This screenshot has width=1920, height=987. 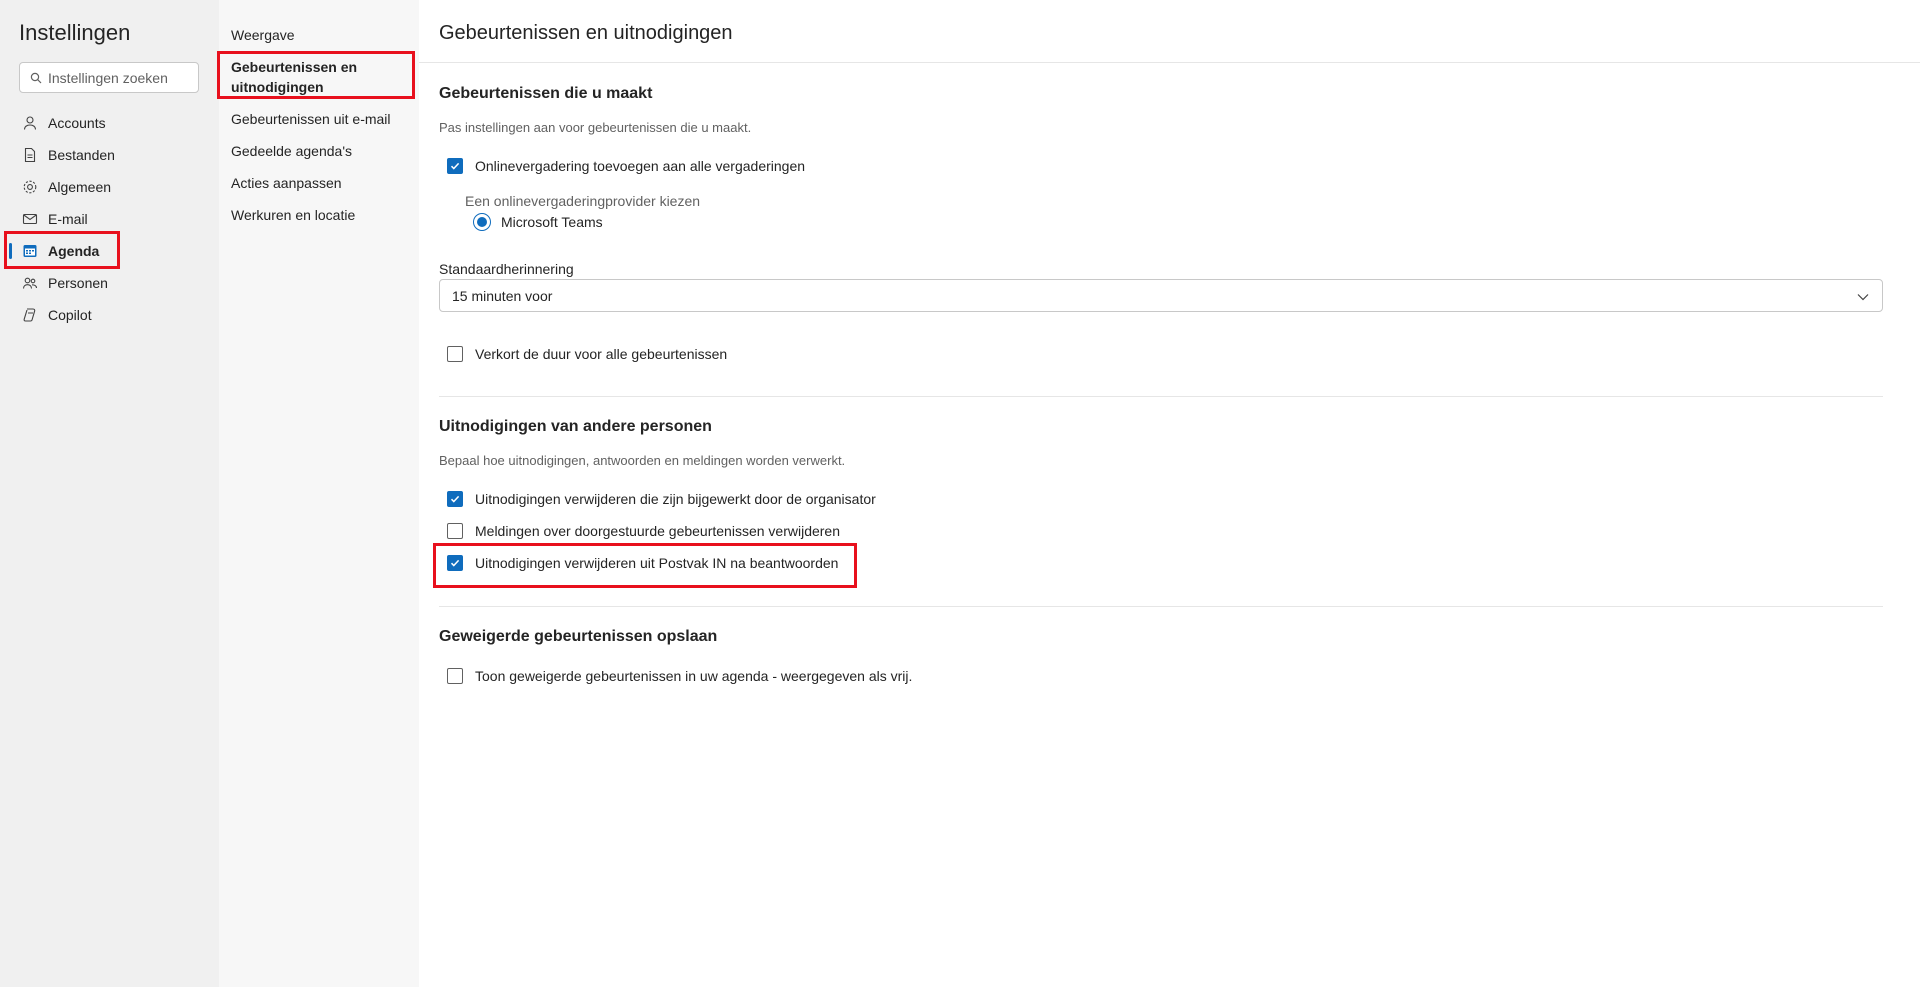 I want to click on nav-item-bestanden: Bestanden, so click(x=109, y=155).